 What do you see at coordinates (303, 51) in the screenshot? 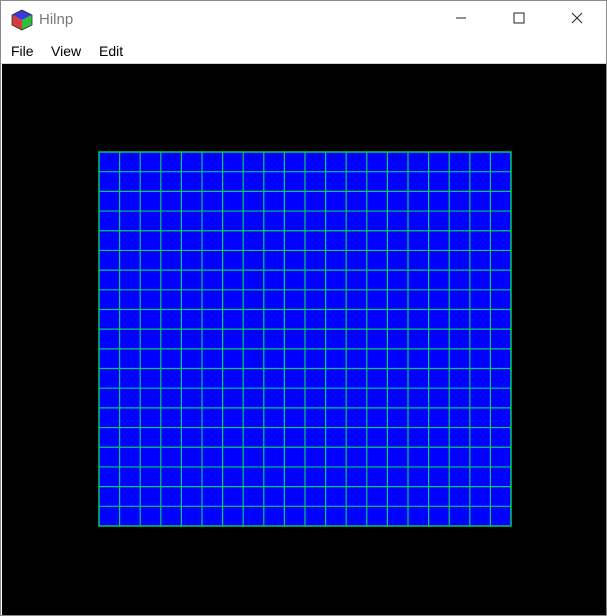
I see `menu-bar: File View Edit` at bounding box center [303, 51].